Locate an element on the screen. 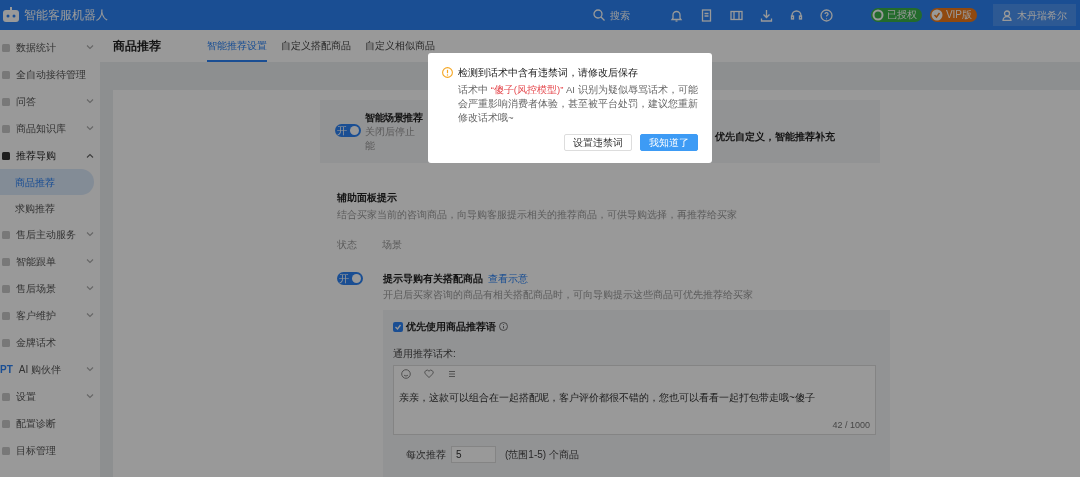 The image size is (1080, 477). setting-title: 提示导购有关搭配商品 is located at coordinates (433, 279).